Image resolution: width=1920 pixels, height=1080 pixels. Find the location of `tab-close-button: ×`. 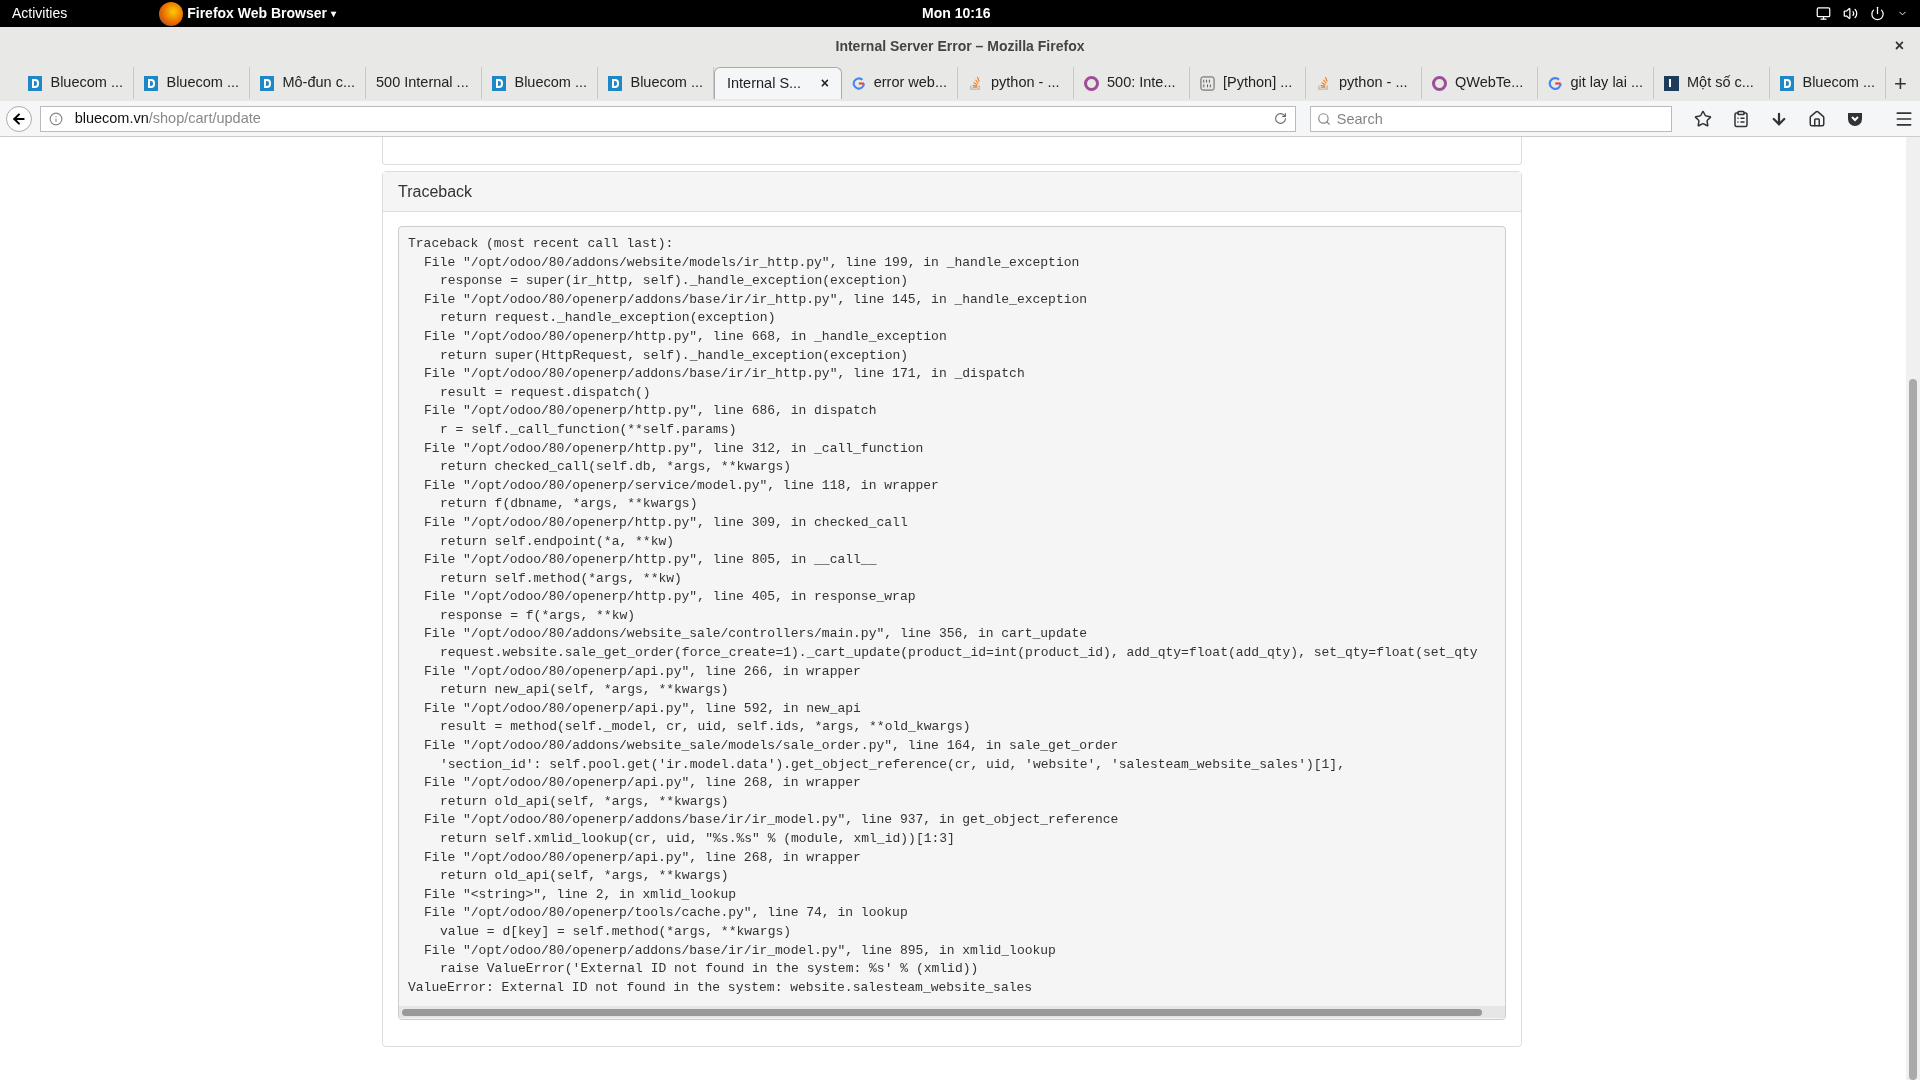

tab-close-button: × is located at coordinates (824, 83).